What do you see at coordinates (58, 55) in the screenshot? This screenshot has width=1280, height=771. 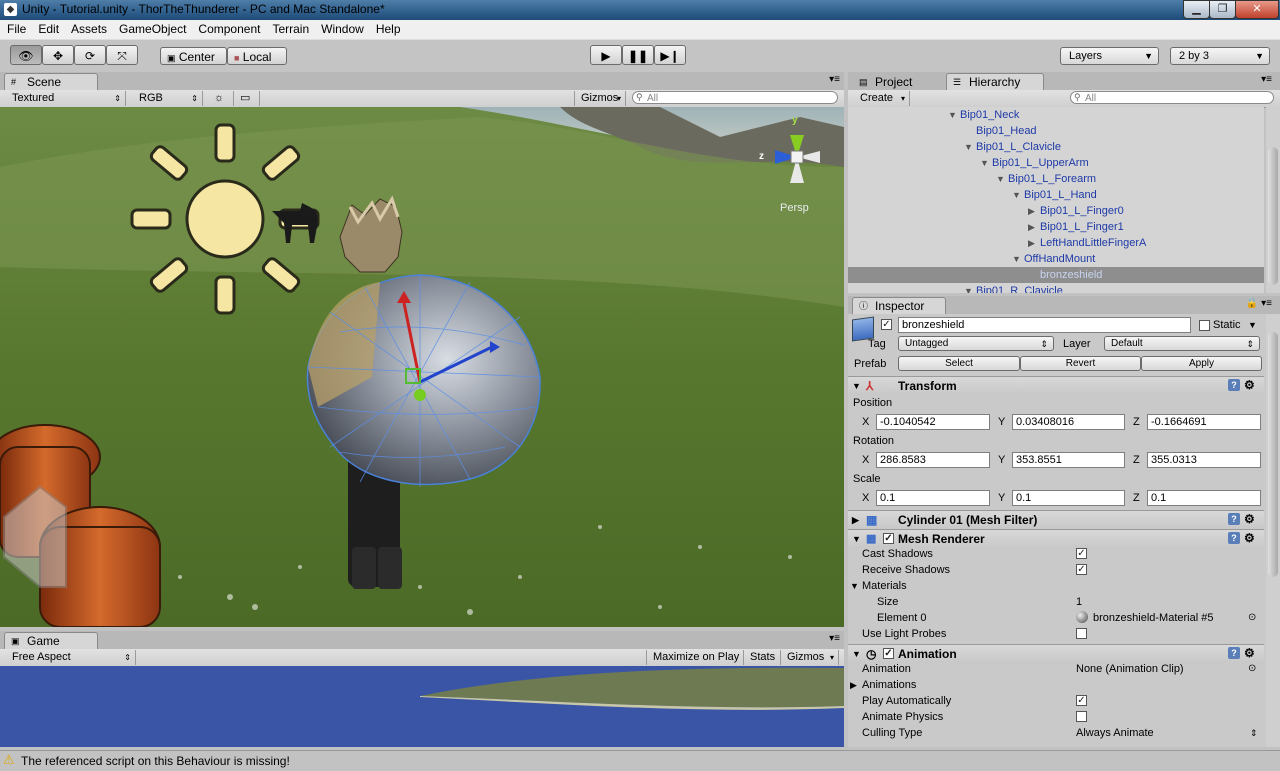 I see `move-tool-button: ✥` at bounding box center [58, 55].